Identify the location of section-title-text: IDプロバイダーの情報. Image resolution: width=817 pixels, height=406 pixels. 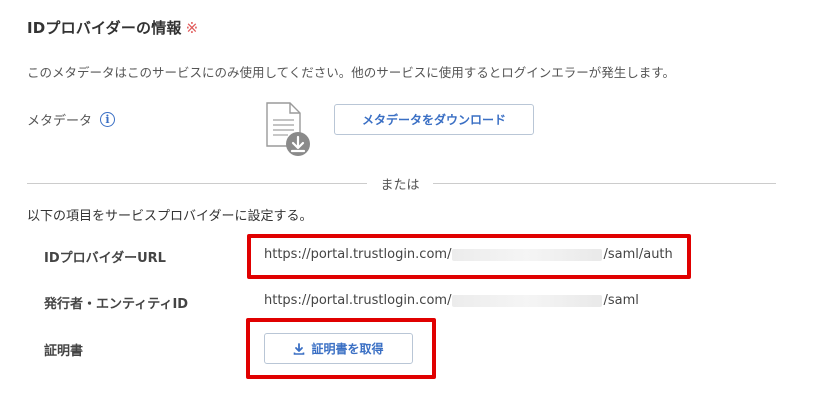
(104, 28).